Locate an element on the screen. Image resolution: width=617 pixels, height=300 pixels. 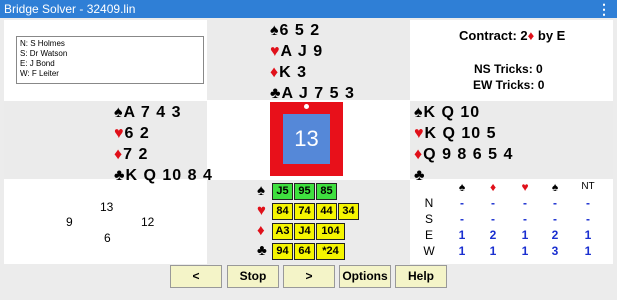
compass-board: 13 is located at coordinates (306, 139).